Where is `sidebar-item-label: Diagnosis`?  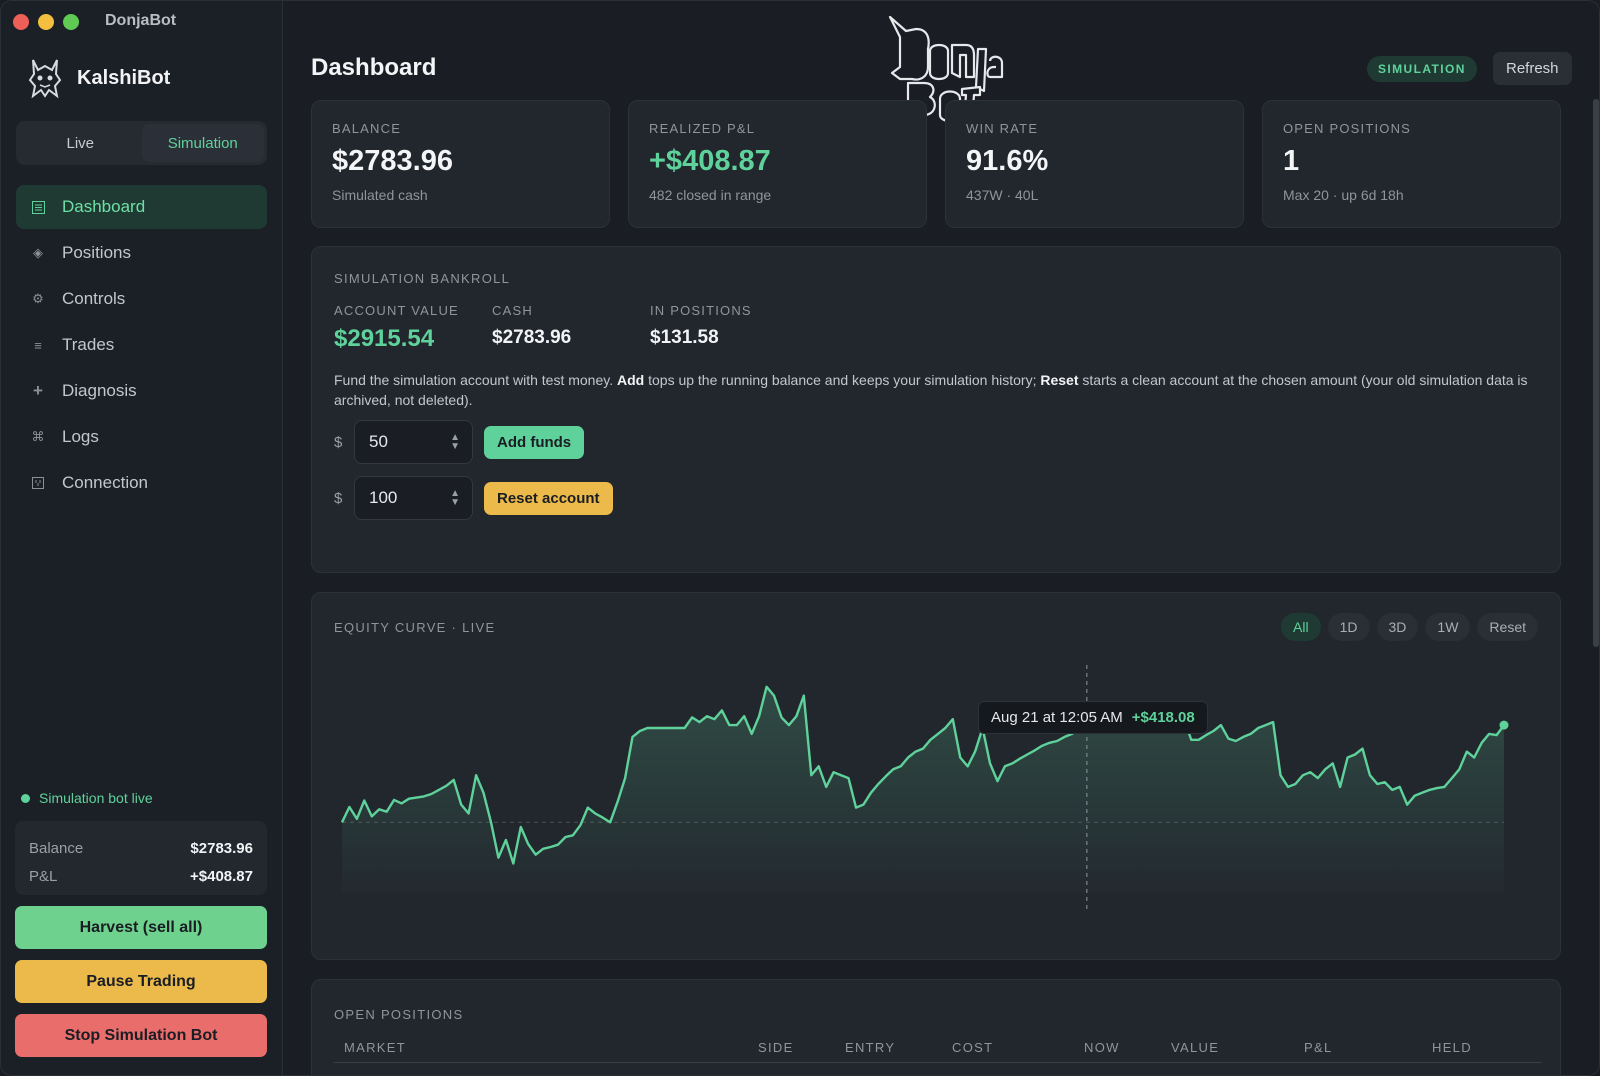
sidebar-item-label: Diagnosis is located at coordinates (99, 390).